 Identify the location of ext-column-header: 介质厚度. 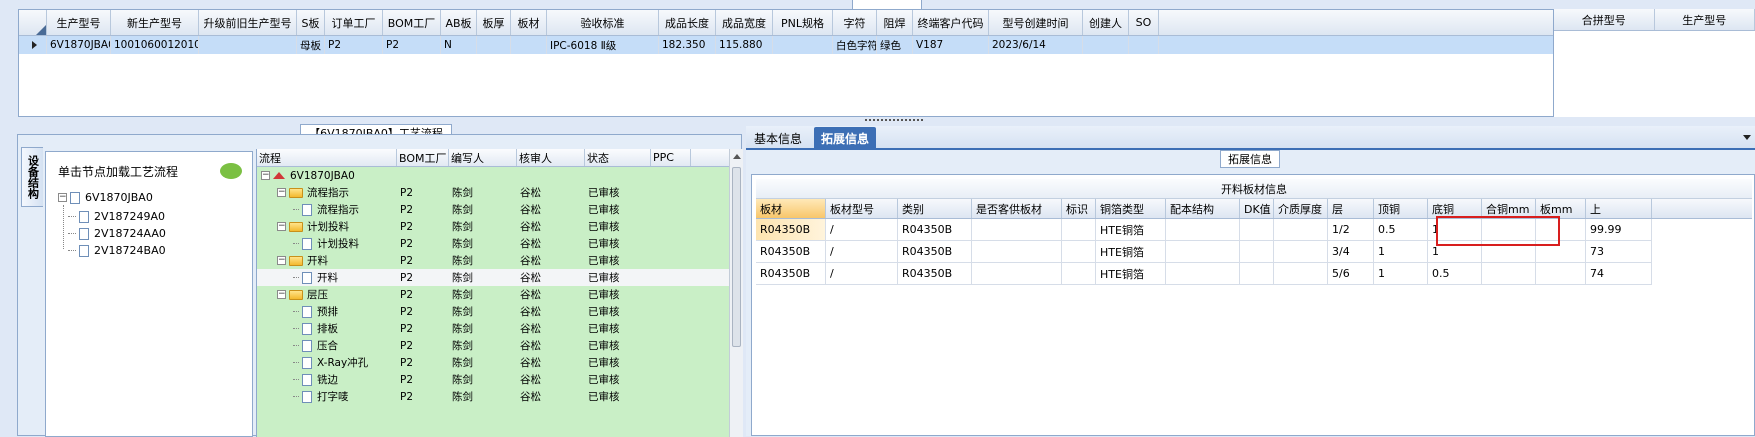
(1301, 208).